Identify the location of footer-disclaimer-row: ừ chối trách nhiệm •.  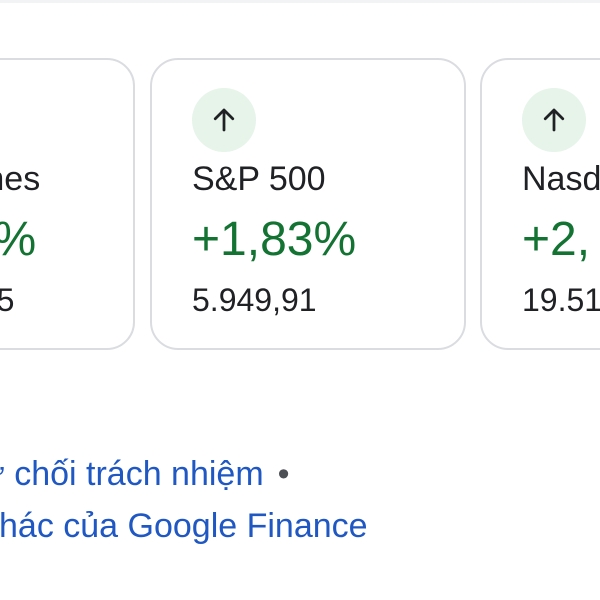
(145, 474).